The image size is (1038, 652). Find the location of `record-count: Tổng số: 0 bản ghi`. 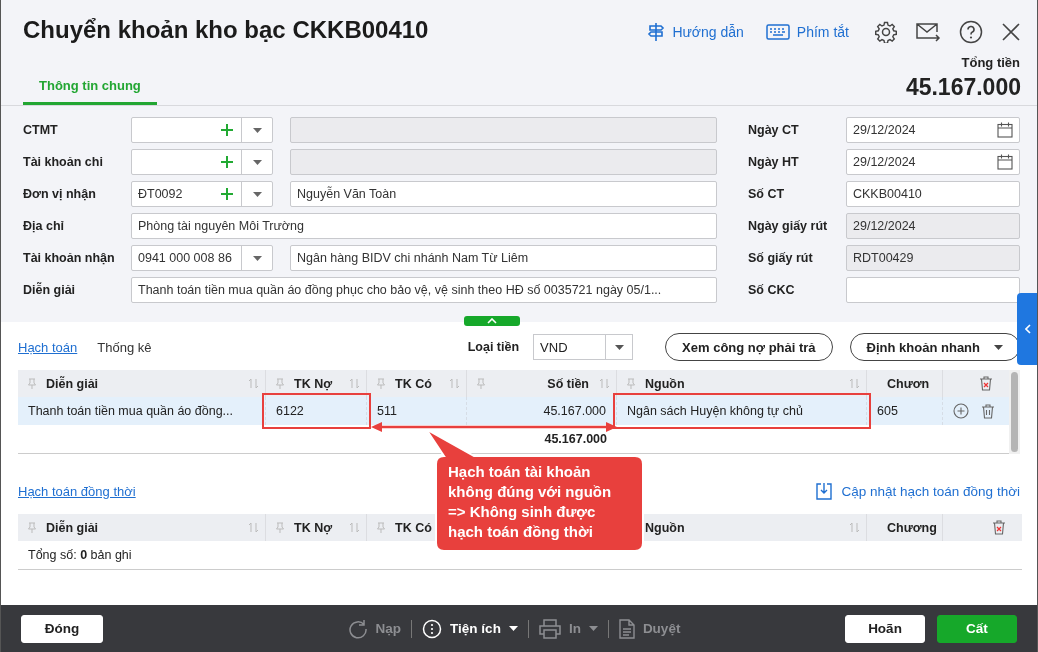

record-count: Tổng số: 0 bản ghi is located at coordinates (80, 555).